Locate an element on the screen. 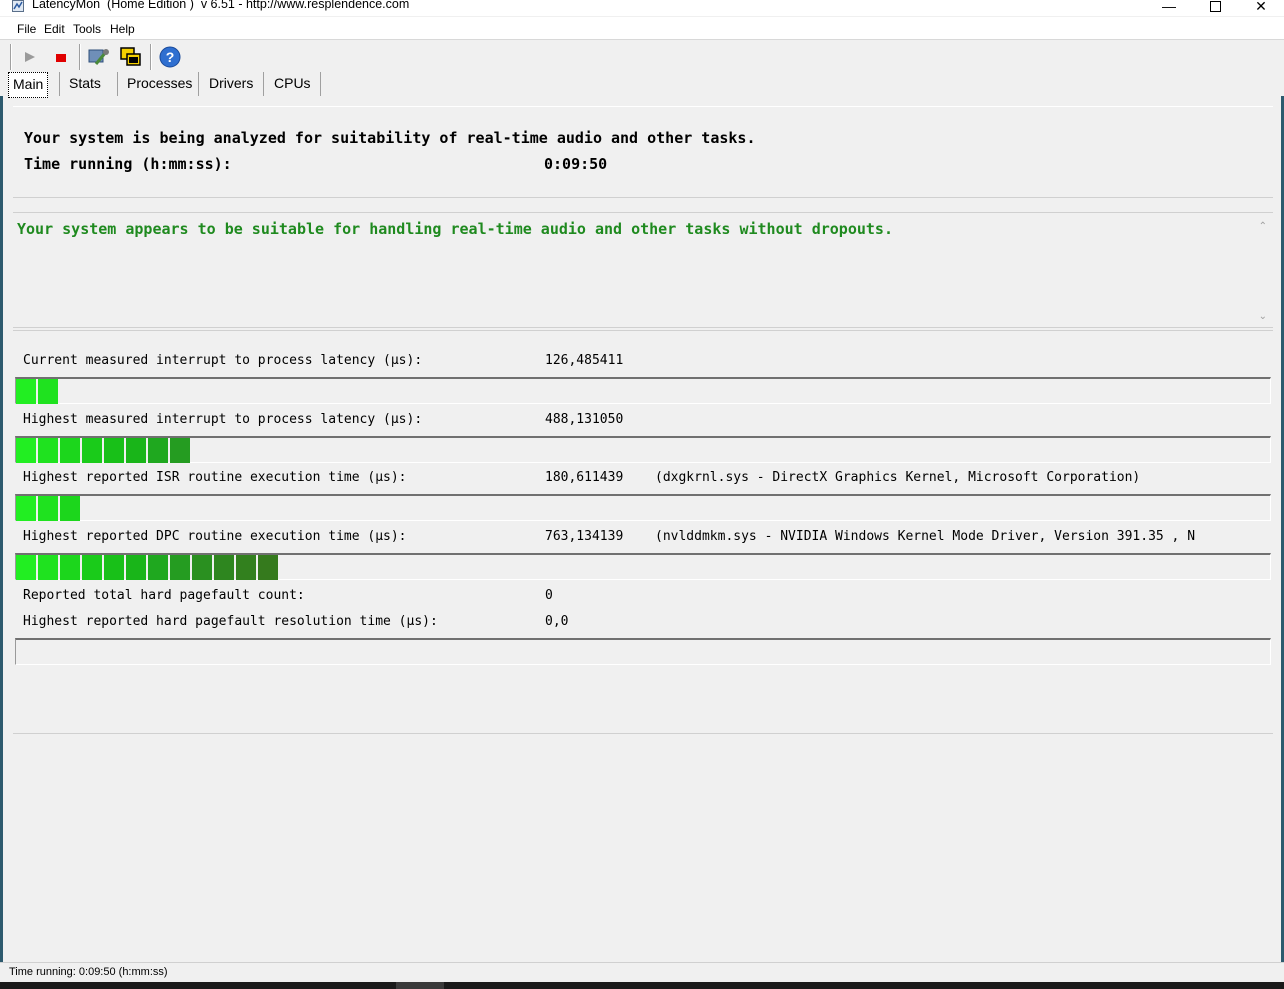 This screenshot has width=1284, height=989. isr-bar-fill is located at coordinates (49, 508).